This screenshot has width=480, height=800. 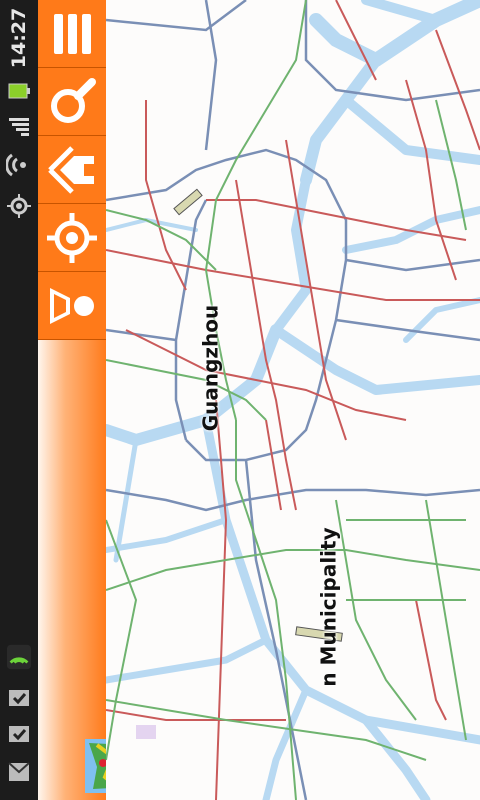 I want to click on clock: 14:27, so click(x=19, y=38).